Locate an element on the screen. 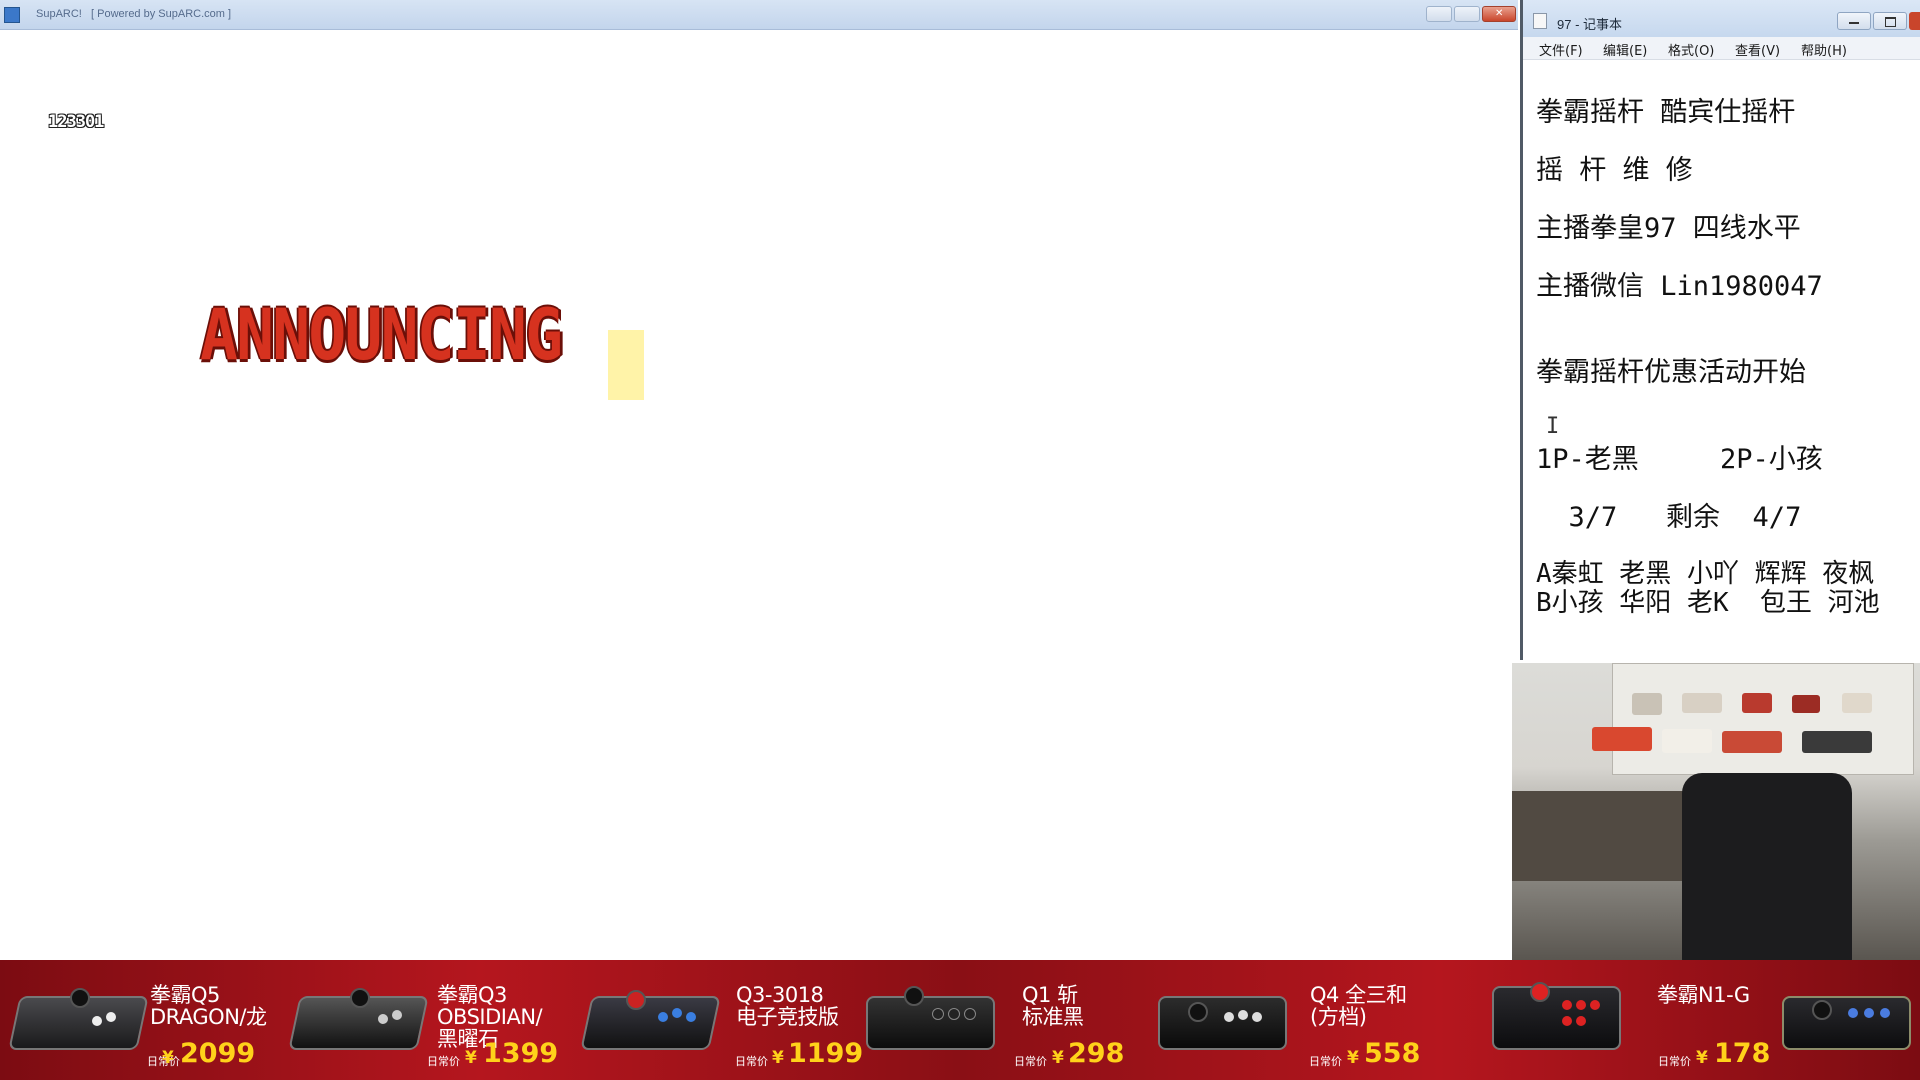  close-button is located at coordinates (1499, 14).